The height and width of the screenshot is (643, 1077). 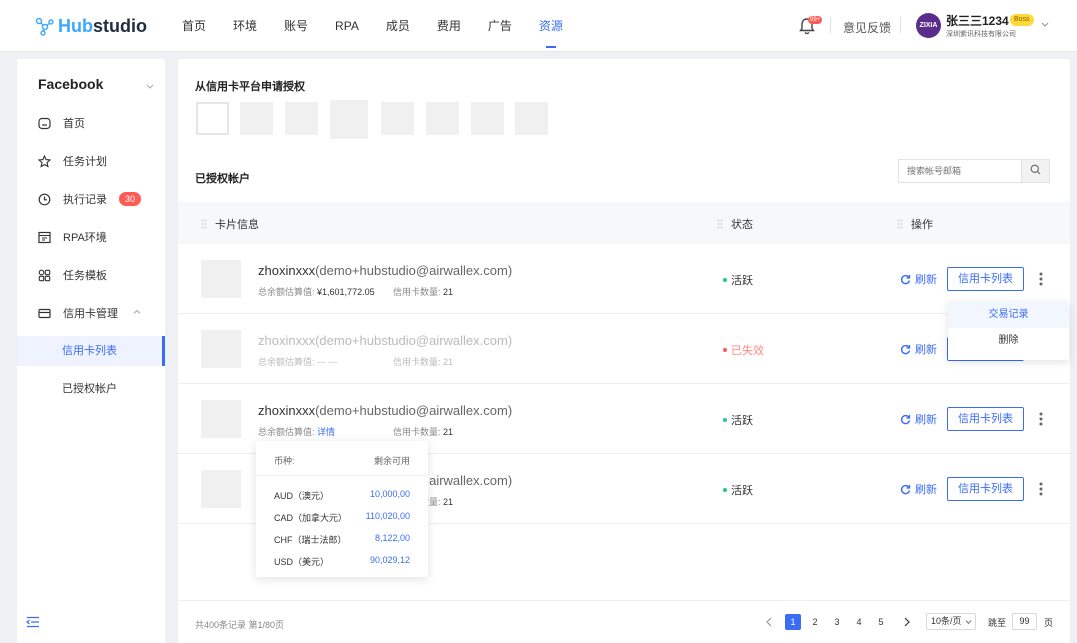 I want to click on sidebar-item-card-management: 信用卡管理, so click(x=91, y=313).